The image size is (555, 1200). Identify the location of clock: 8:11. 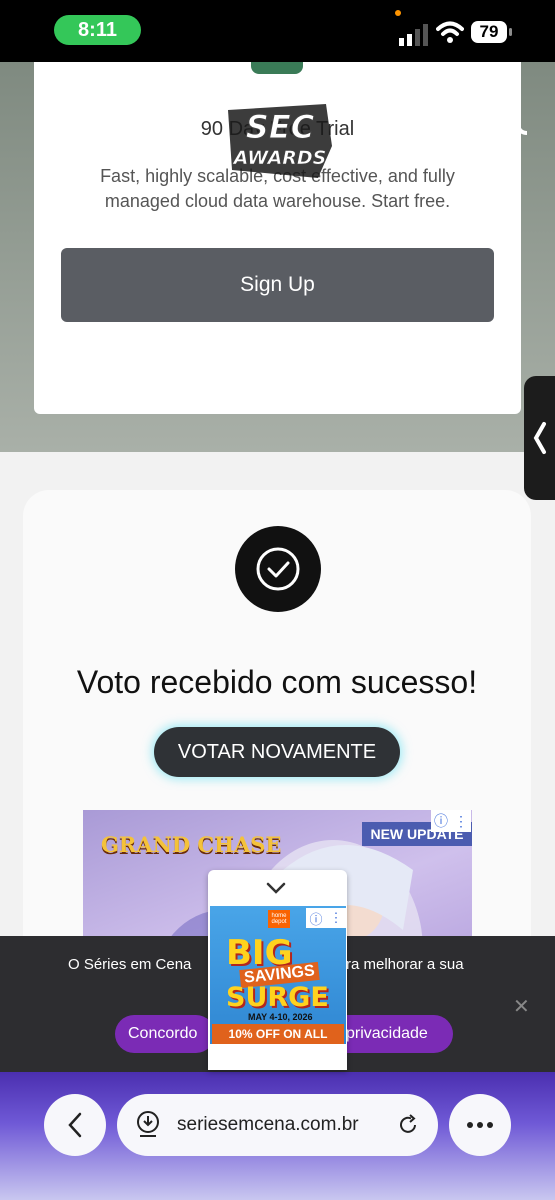
(97, 30).